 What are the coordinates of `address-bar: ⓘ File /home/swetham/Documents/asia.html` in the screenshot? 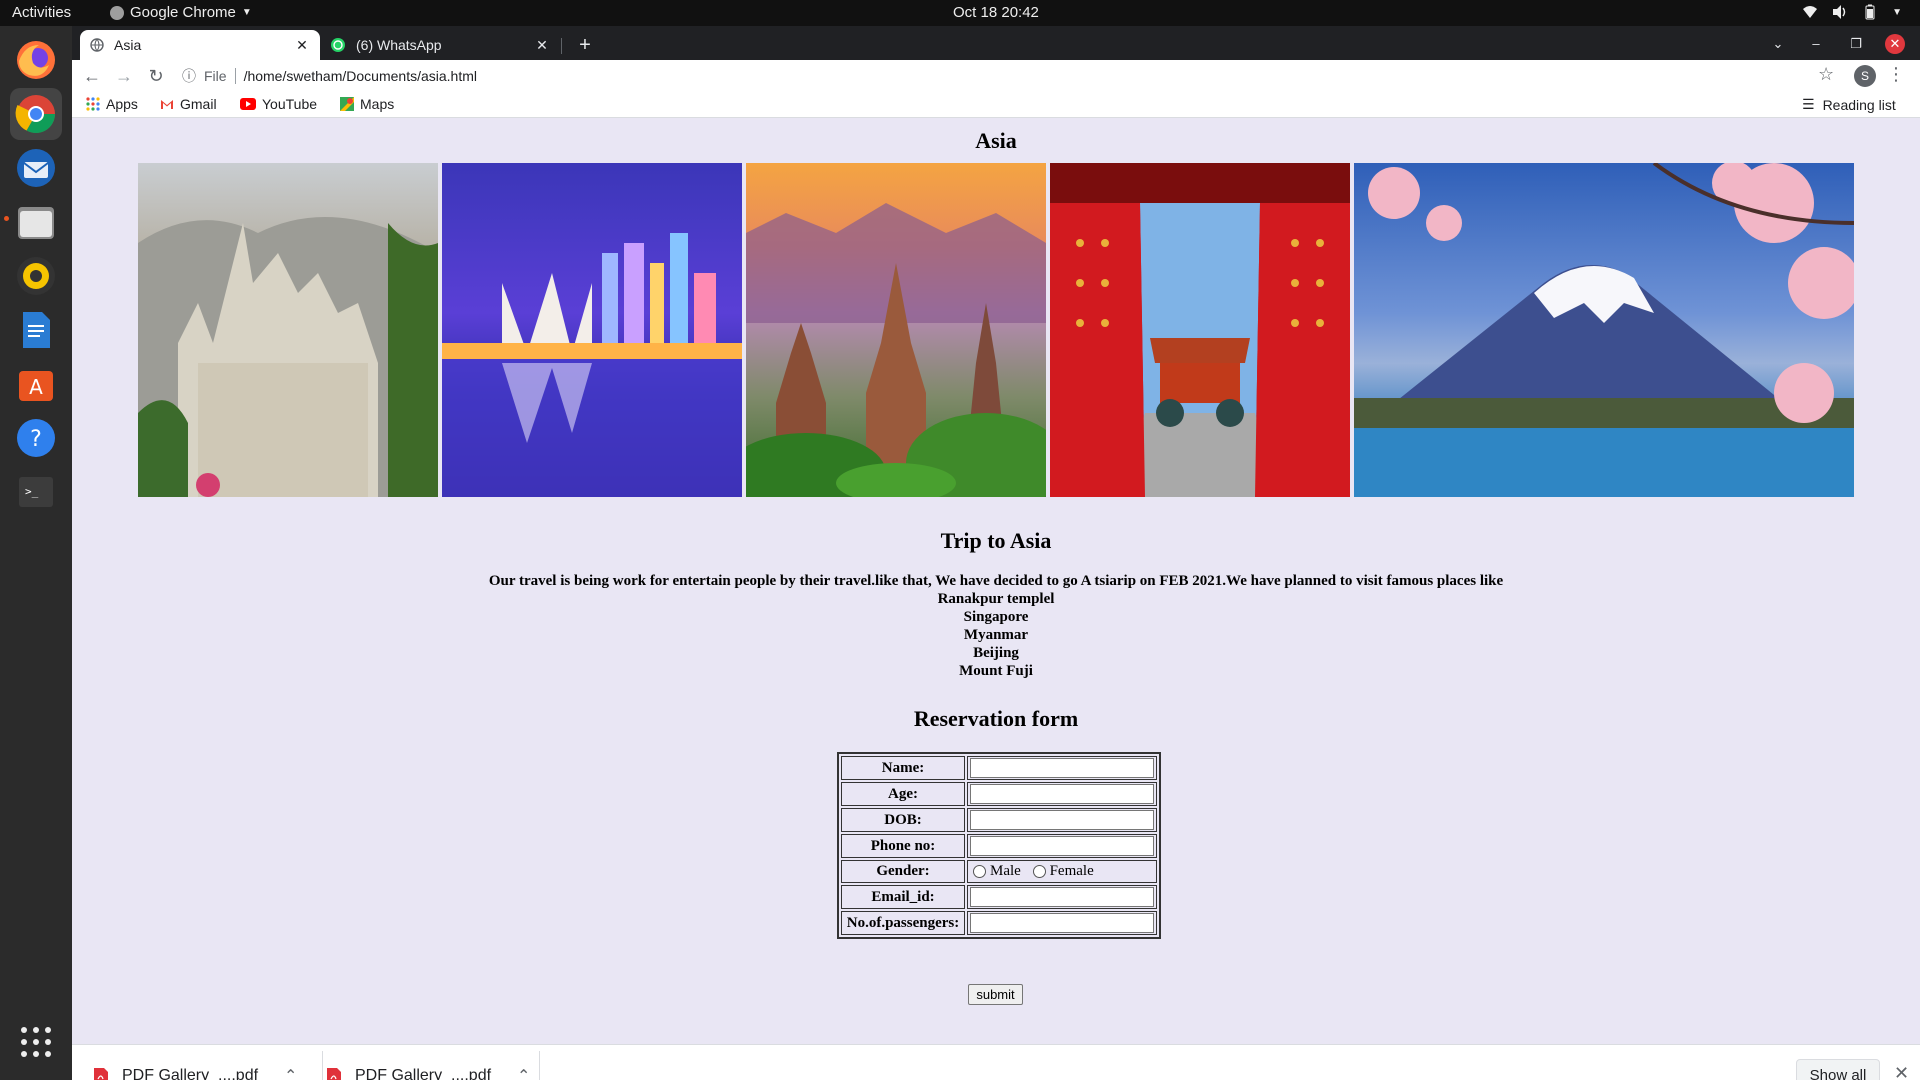 It's located at (1002, 76).